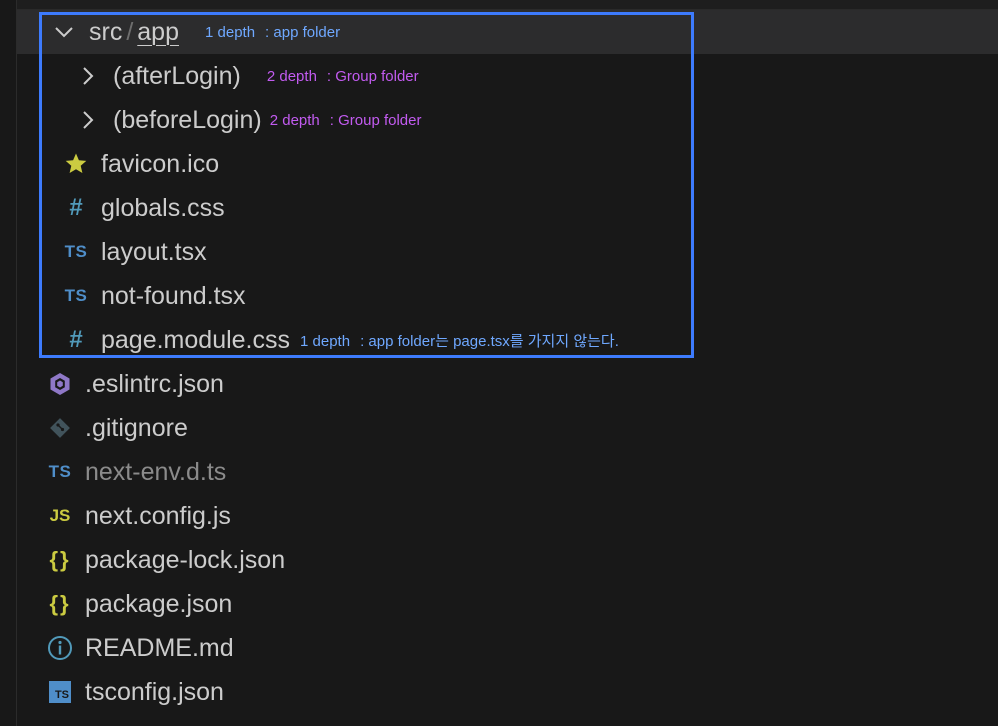  I want to click on folder-row-afterlogin: (afterLogin) 2 depth : Group folder, so click(507, 76).